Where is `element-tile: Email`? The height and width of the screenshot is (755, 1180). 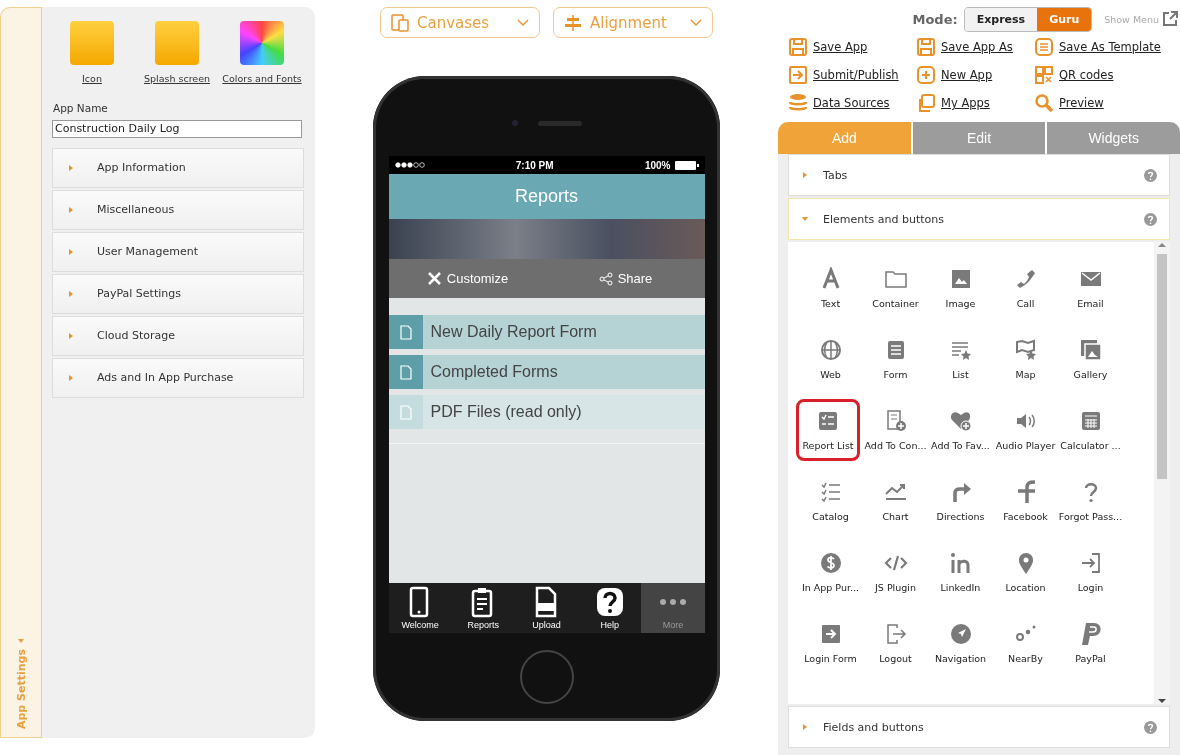 element-tile: Email is located at coordinates (1090, 288).